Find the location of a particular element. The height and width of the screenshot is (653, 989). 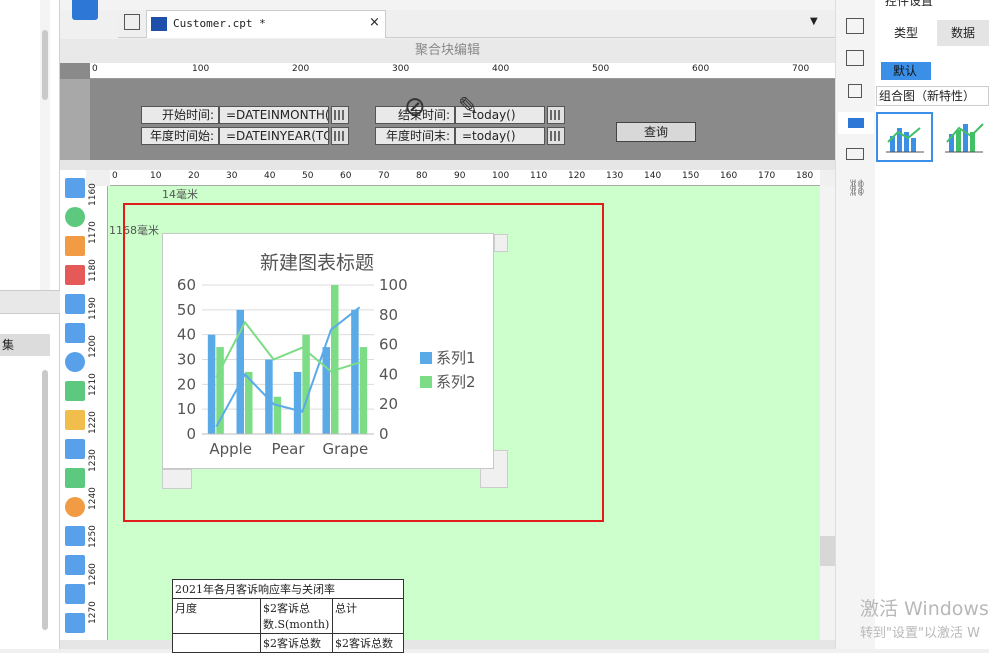

line-chart-icon is located at coordinates (75, 304).